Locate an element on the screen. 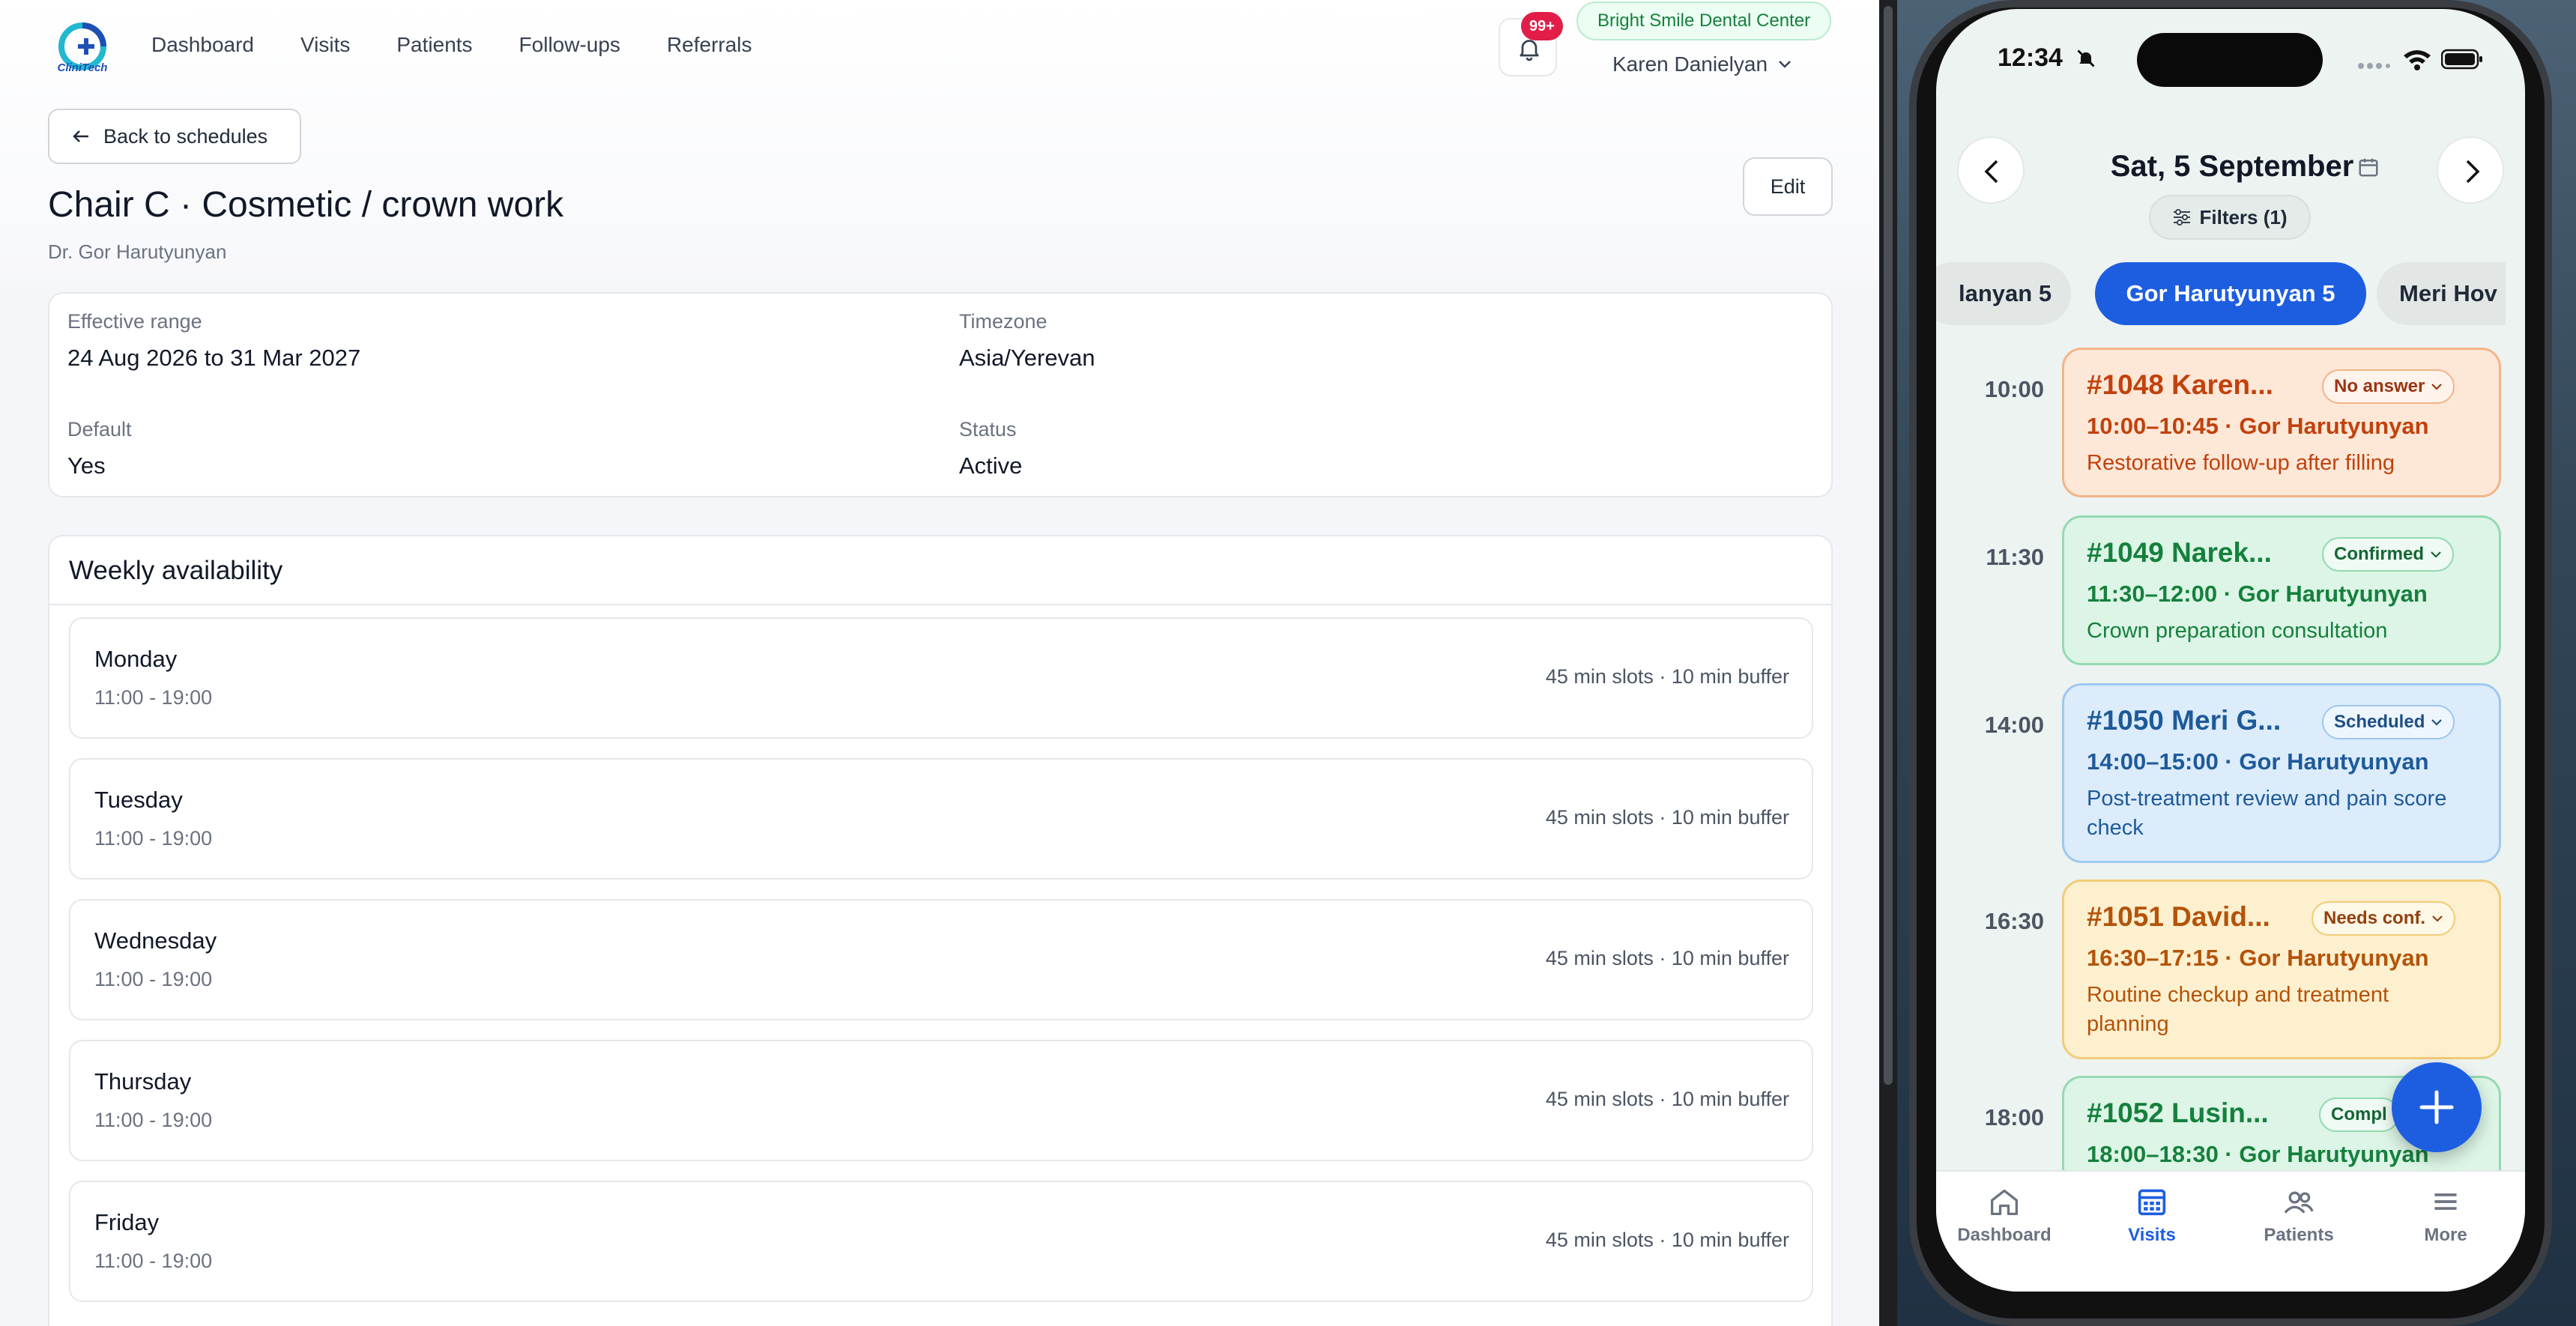 This screenshot has width=2576, height=1326. dynamic-island is located at coordinates (2230, 60).